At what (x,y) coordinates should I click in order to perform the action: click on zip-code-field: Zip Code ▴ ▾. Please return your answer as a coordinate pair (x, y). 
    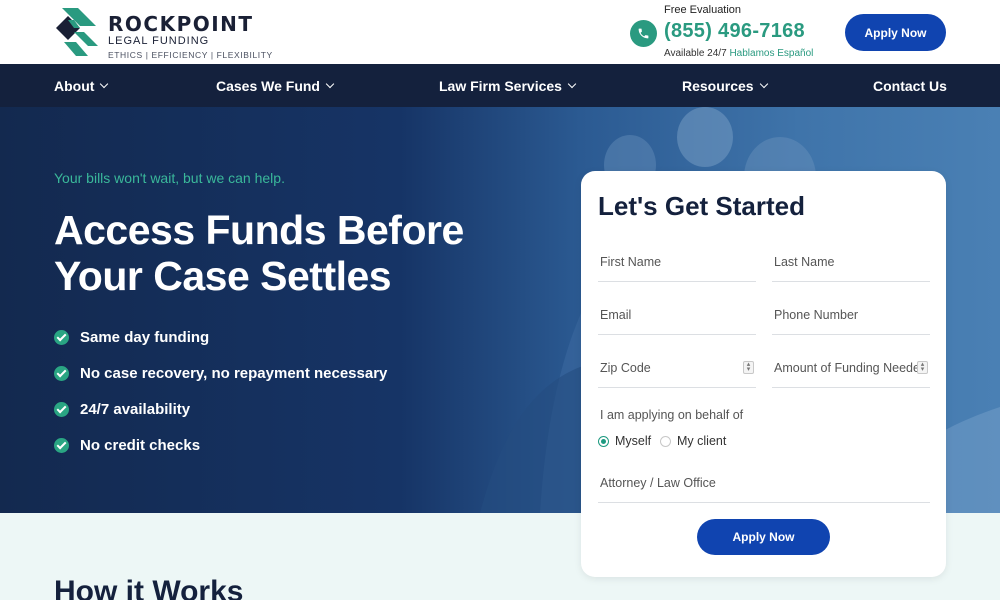
    Looking at the image, I should click on (677, 368).